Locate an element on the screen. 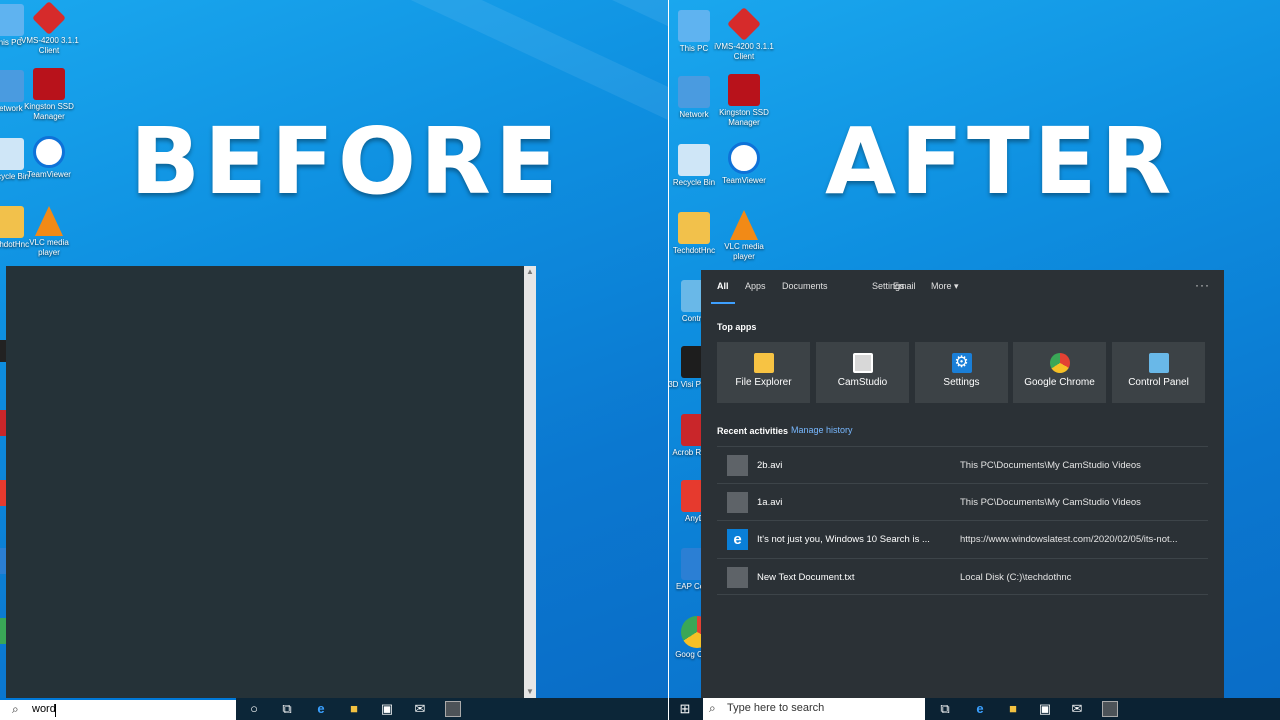 This screenshot has width=1280, height=720. taskbar-search-box: ⌕ word is located at coordinates (118, 709).